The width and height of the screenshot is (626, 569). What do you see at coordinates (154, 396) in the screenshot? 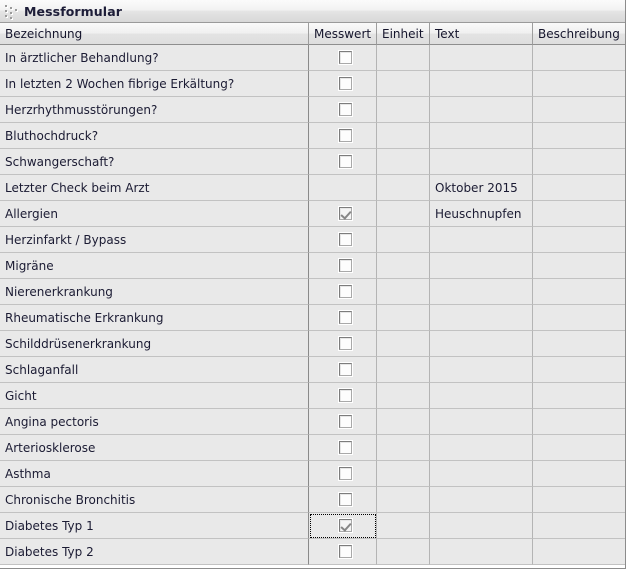
I see `cell-bezeichnung: Gicht` at bounding box center [154, 396].